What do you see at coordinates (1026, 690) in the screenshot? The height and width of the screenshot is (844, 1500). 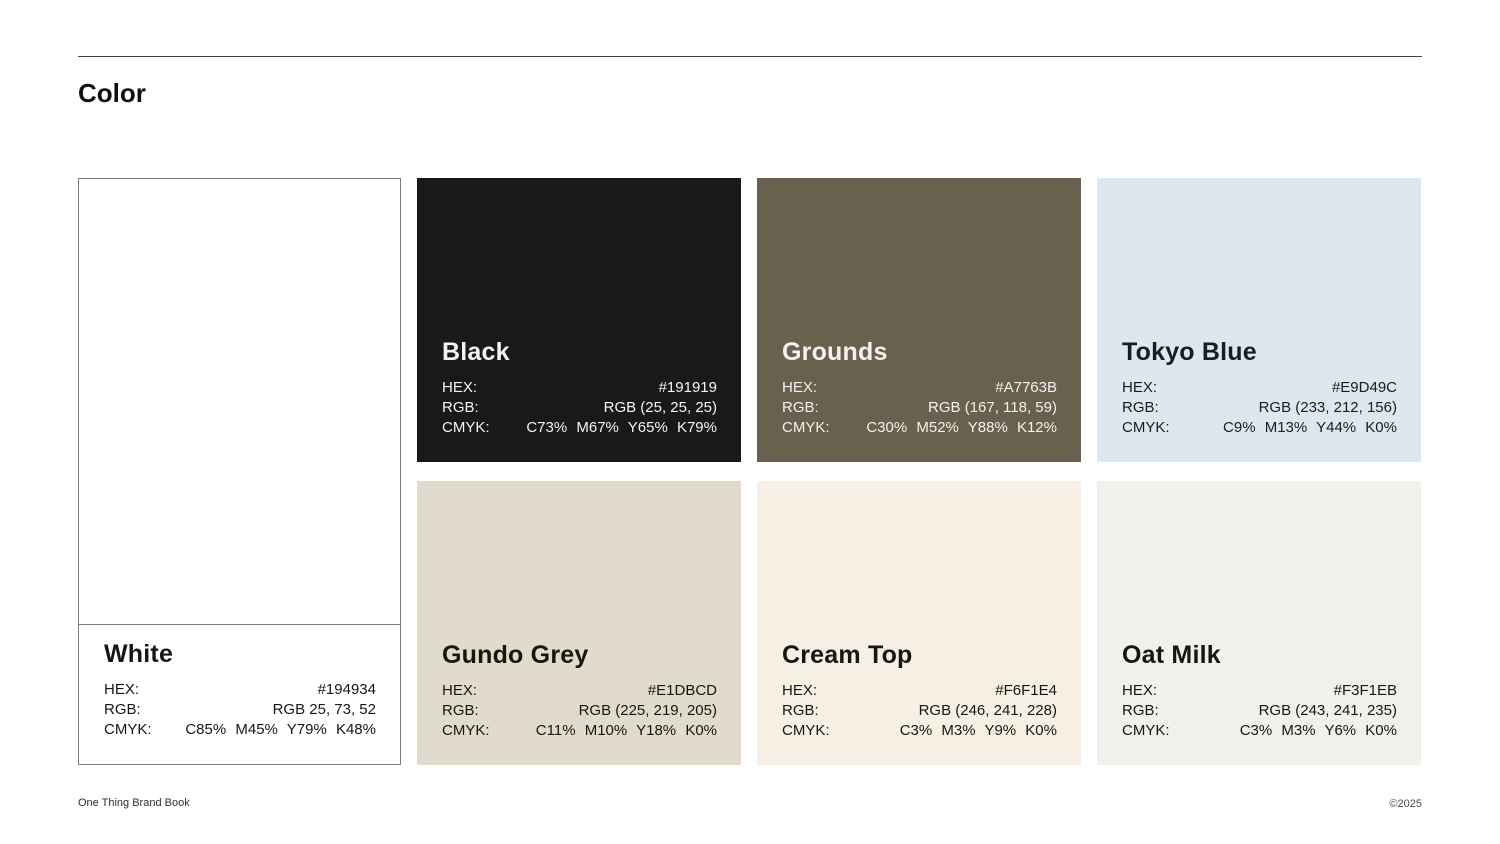 I see `spec-value-hex: #F6F1E4` at bounding box center [1026, 690].